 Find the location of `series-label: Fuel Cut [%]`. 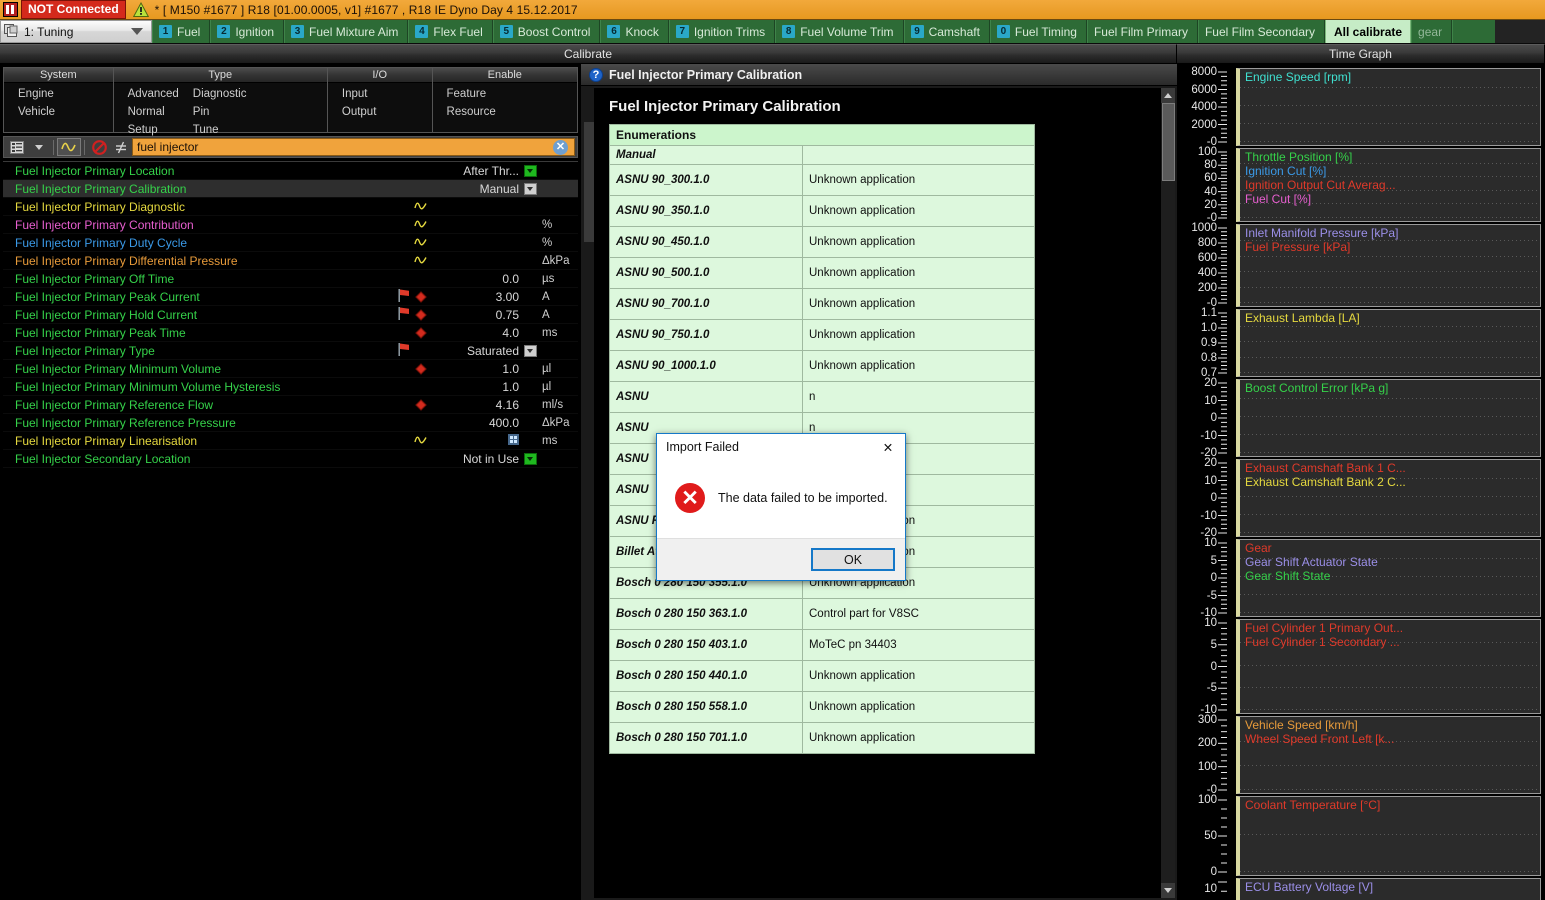

series-label: Fuel Cut [%] is located at coordinates (1320, 199).